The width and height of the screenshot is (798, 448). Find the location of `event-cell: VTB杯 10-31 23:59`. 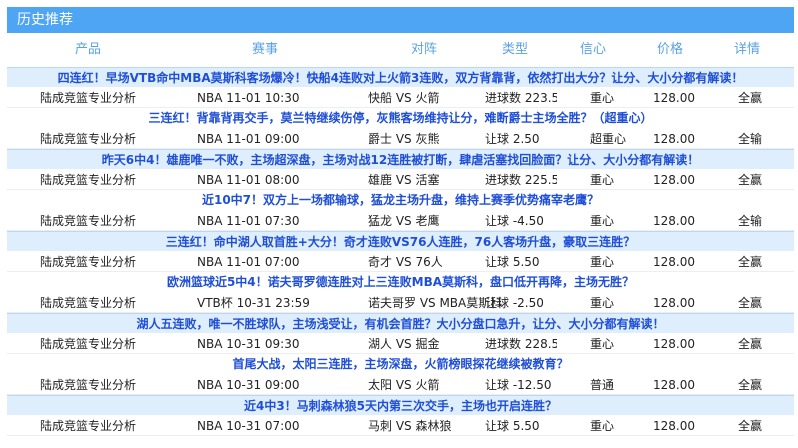

event-cell: VTB杯 10-31 23:59 is located at coordinates (253, 303).